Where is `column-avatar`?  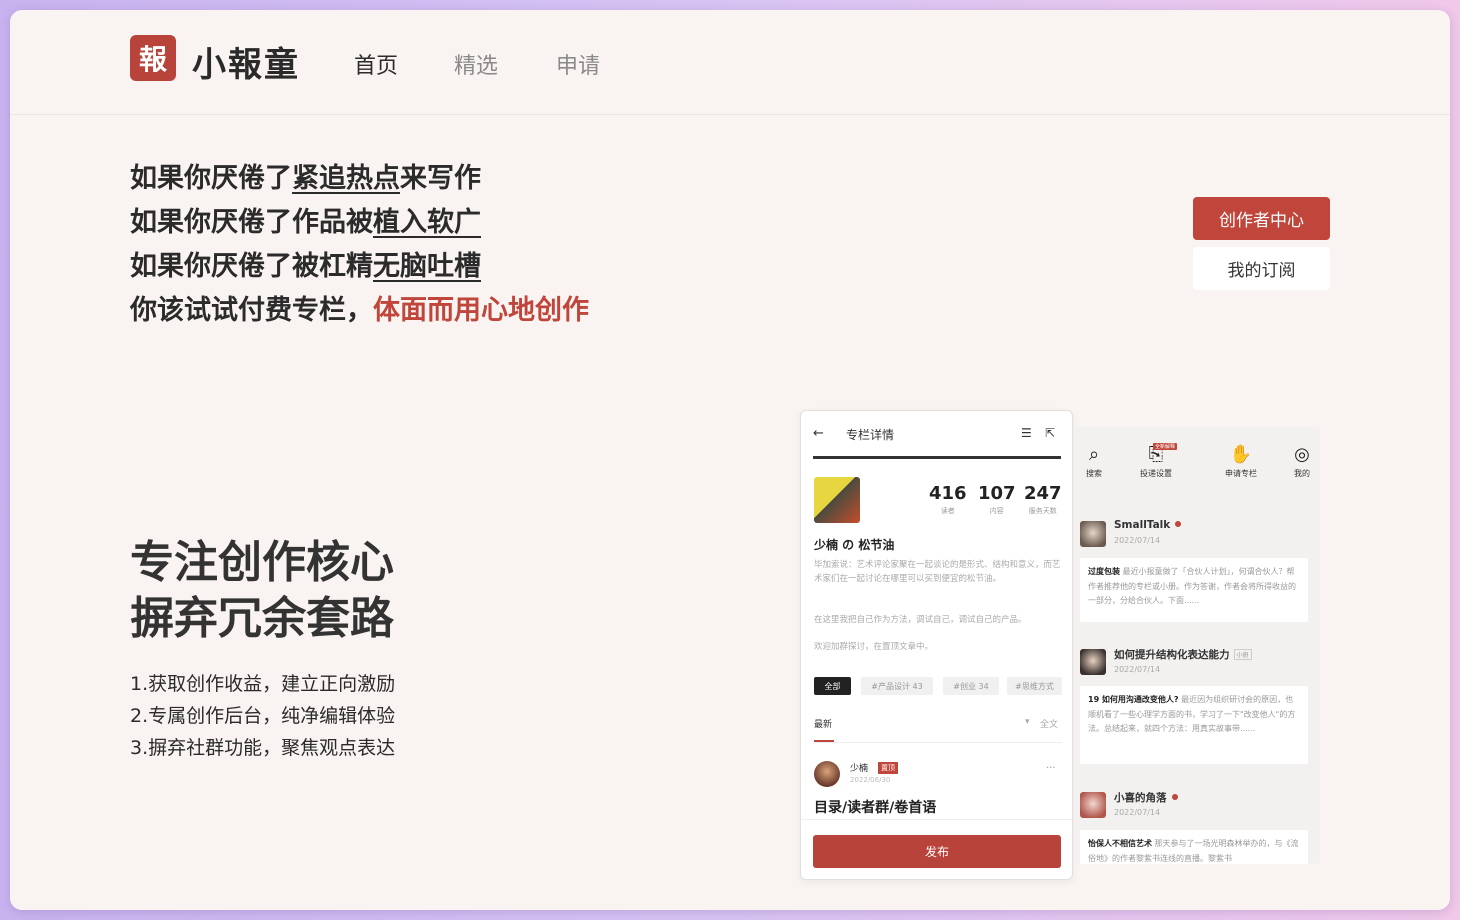
column-avatar is located at coordinates (837, 500).